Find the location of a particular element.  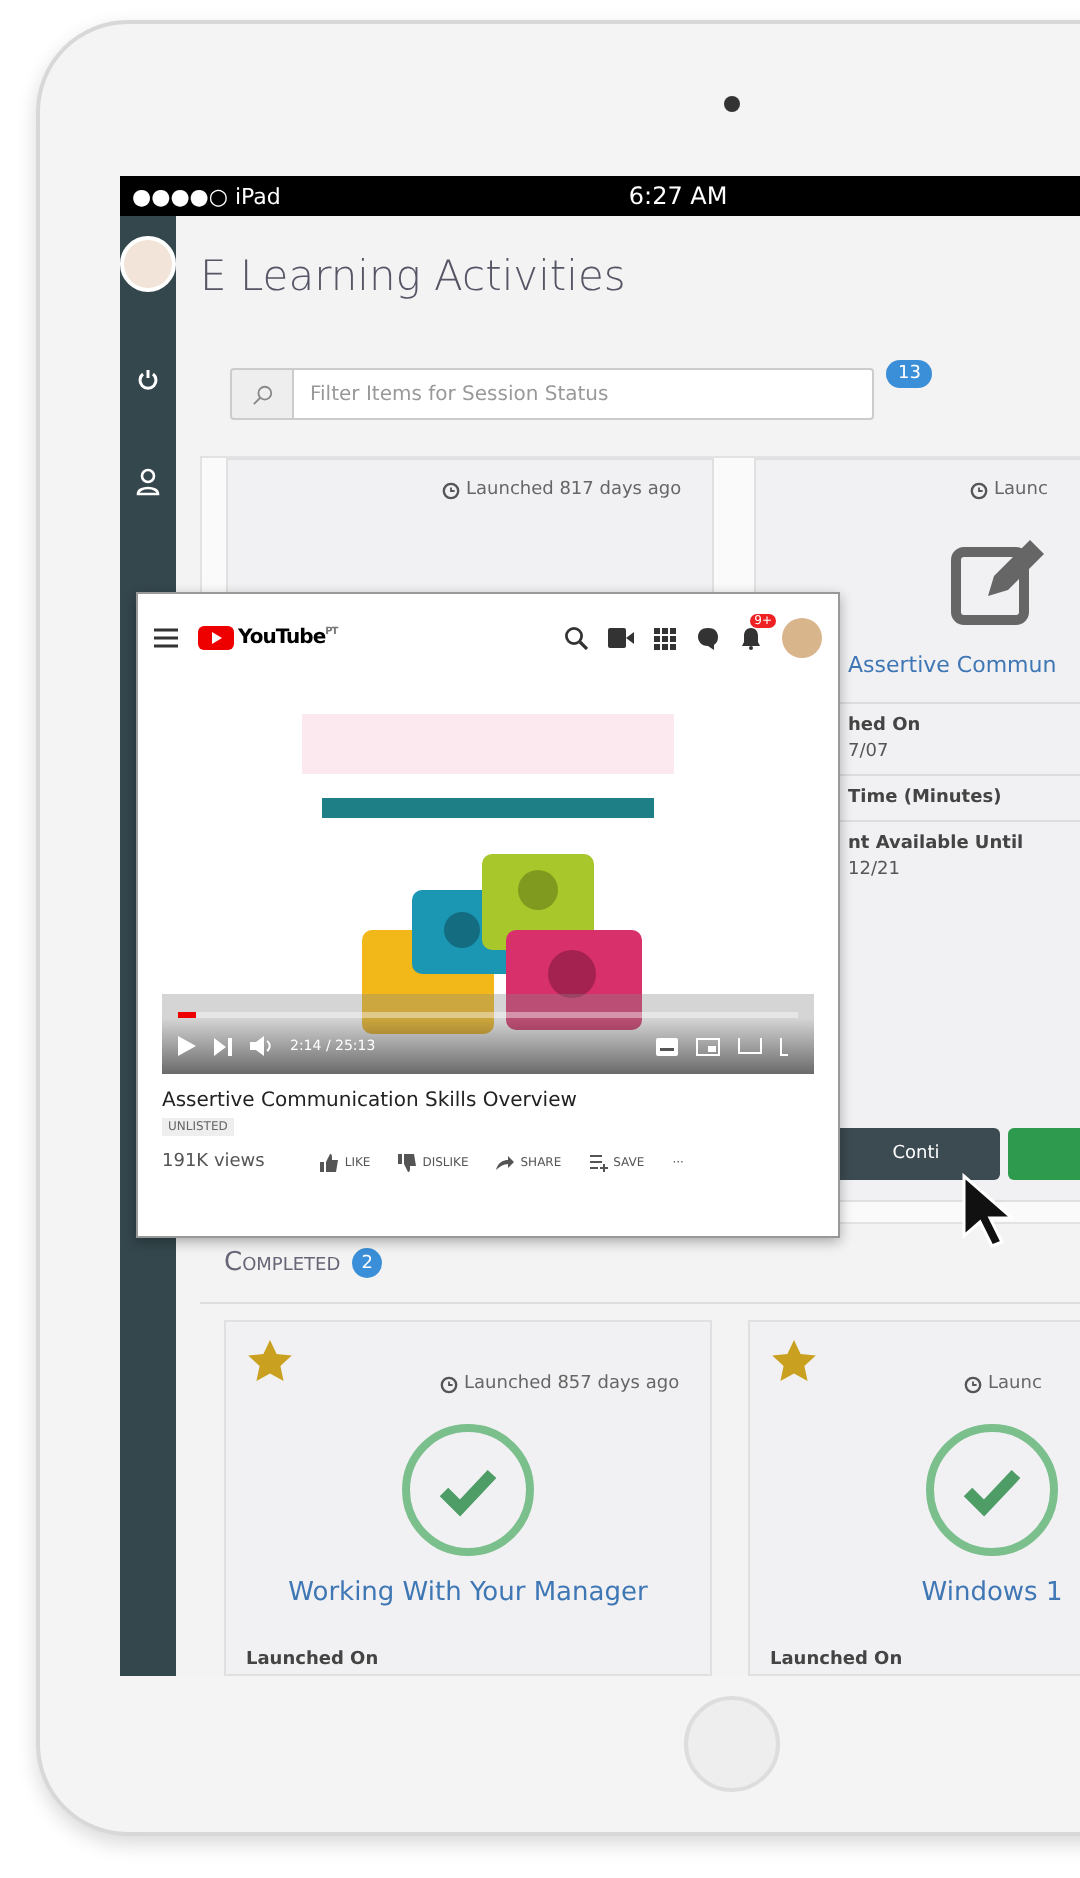

progress-bar is located at coordinates (488, 1015).